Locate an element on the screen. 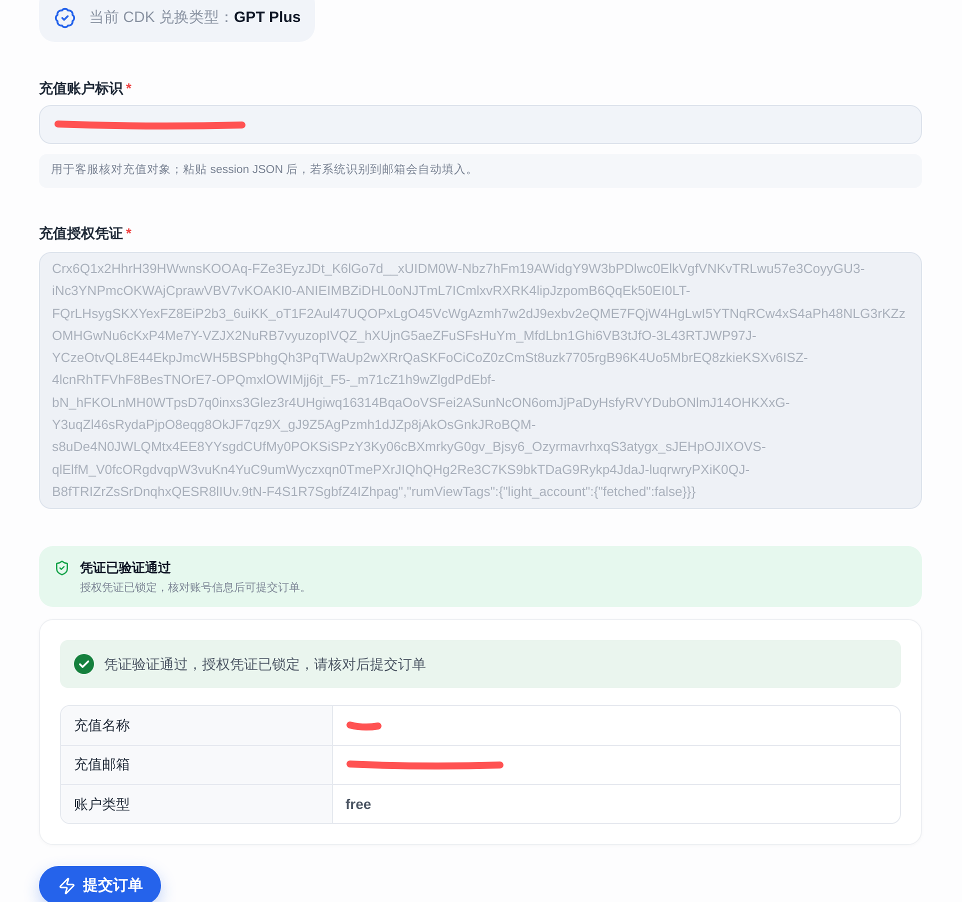 The image size is (962, 902). cdk-type-text: 当前 CDK 兑换类型：GPT Plus is located at coordinates (195, 18).